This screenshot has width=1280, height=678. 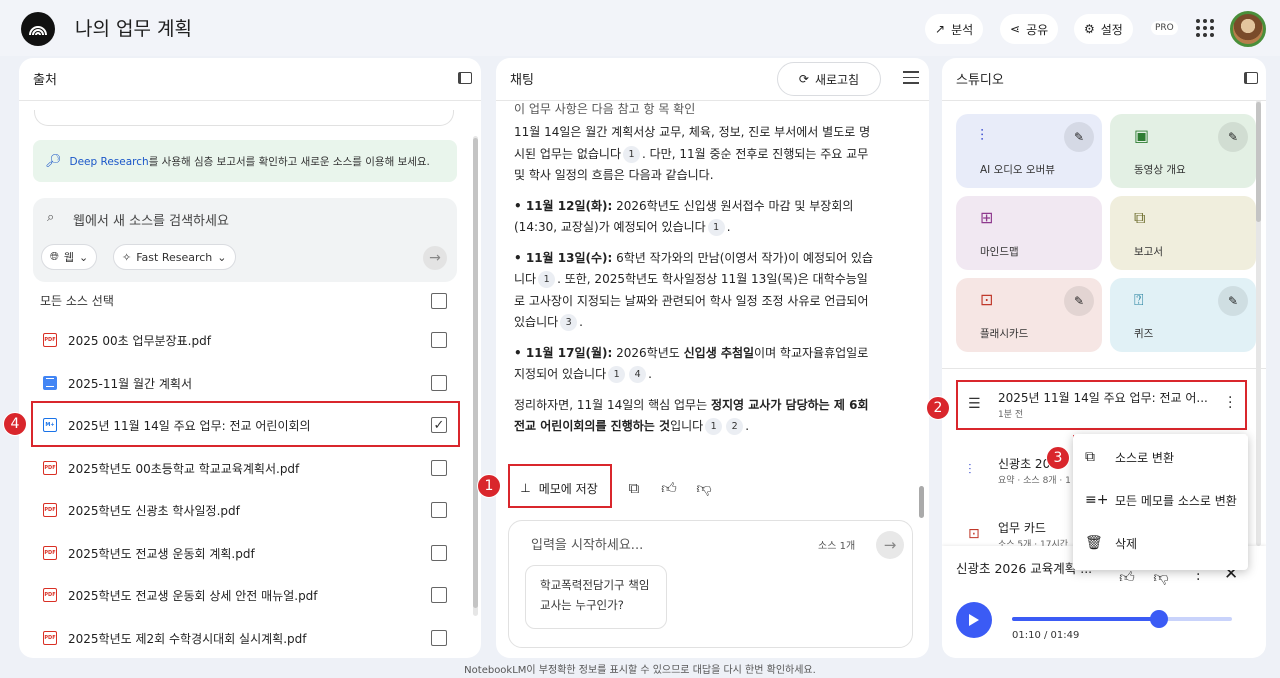 I want to click on banner-body: 를 사용해 심층 보고서를 확인하고 새로운 소스를 이용해 보세요., so click(x=289, y=161).